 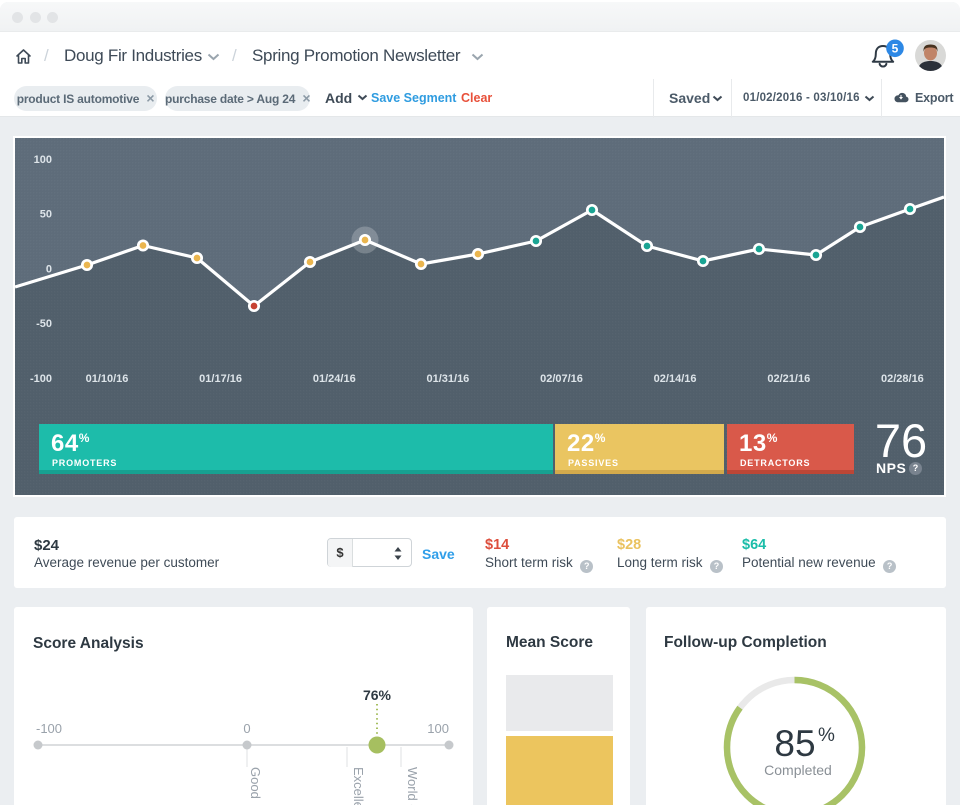 What do you see at coordinates (107, 379) in the screenshot?
I see `svg-text: 01/10/16` at bounding box center [107, 379].